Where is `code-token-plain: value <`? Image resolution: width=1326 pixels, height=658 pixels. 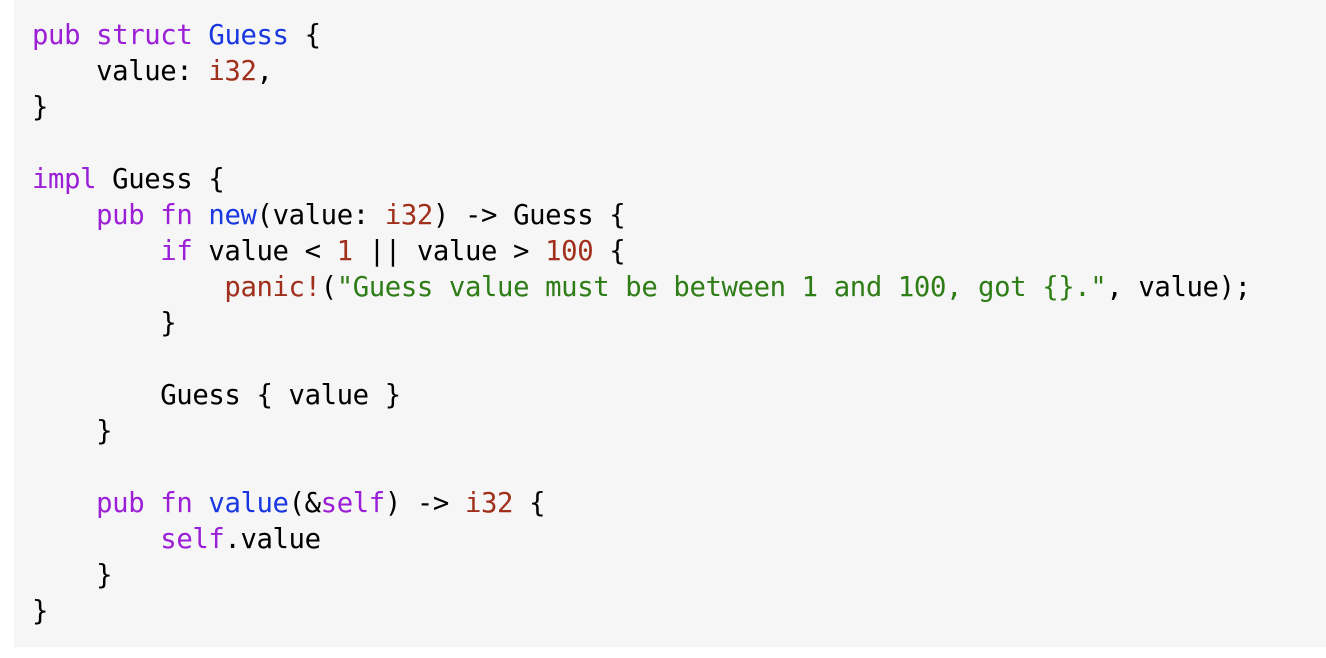 code-token-plain: value < is located at coordinates (264, 251).